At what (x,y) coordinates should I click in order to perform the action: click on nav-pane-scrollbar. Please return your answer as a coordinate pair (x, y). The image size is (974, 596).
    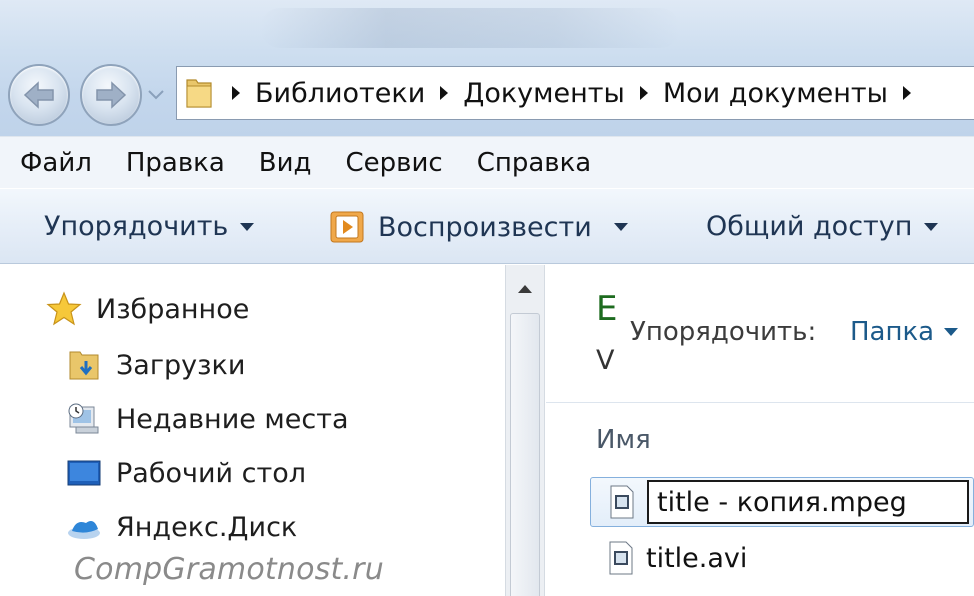
    Looking at the image, I should click on (525, 430).